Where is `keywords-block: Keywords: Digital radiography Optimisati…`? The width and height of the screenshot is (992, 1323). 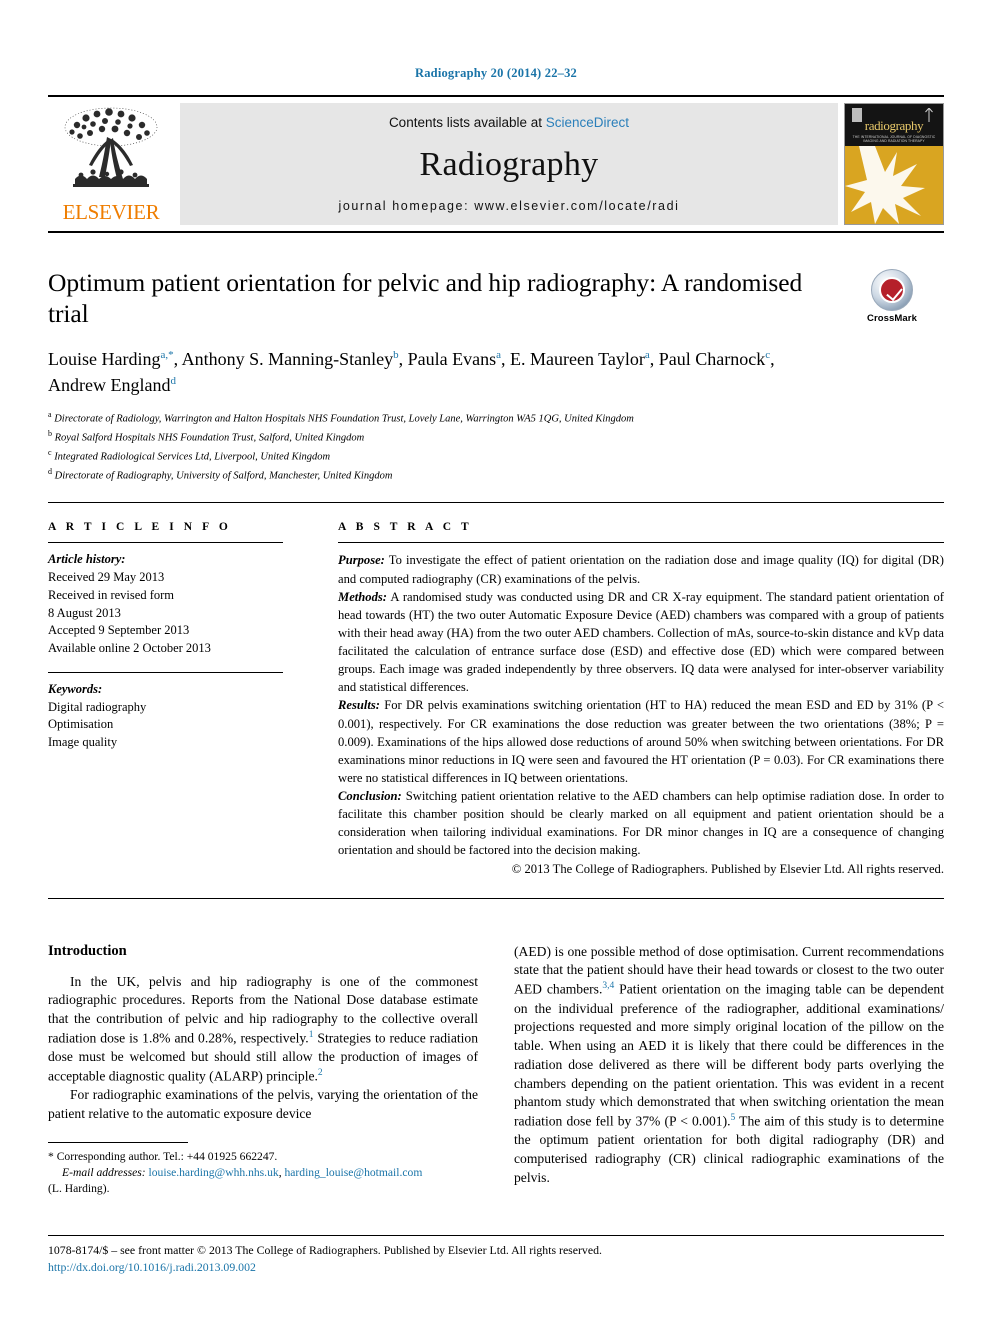
keywords-block: Keywords: Digital radiography Optimisati… is located at coordinates (165, 716).